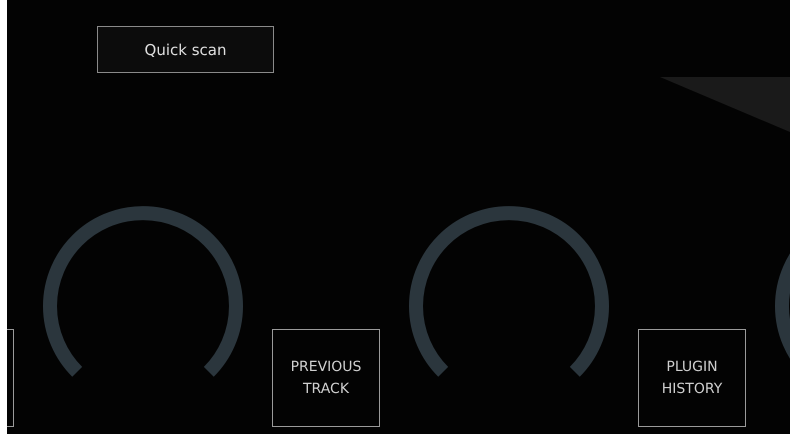 This screenshot has height=434, width=790. Describe the element at coordinates (185, 49) in the screenshot. I see `quick-scan-button: Quick scan` at that location.